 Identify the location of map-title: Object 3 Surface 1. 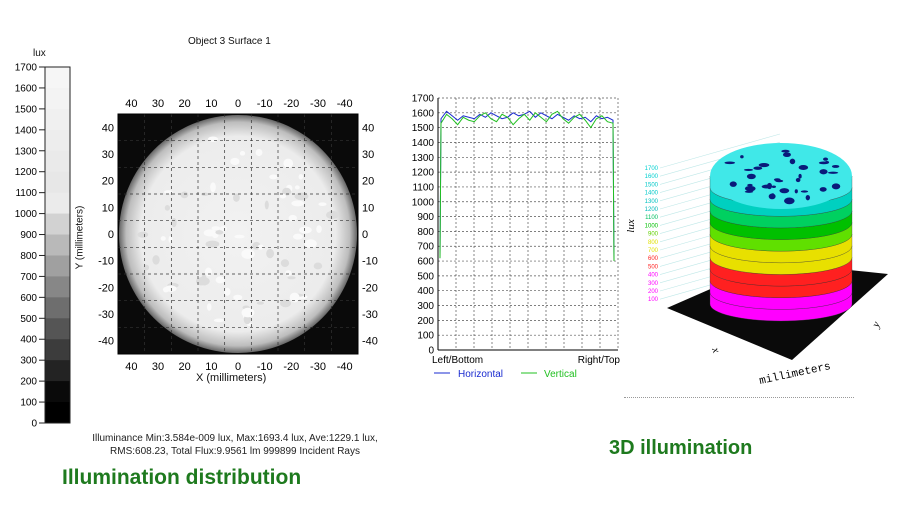
(229, 41).